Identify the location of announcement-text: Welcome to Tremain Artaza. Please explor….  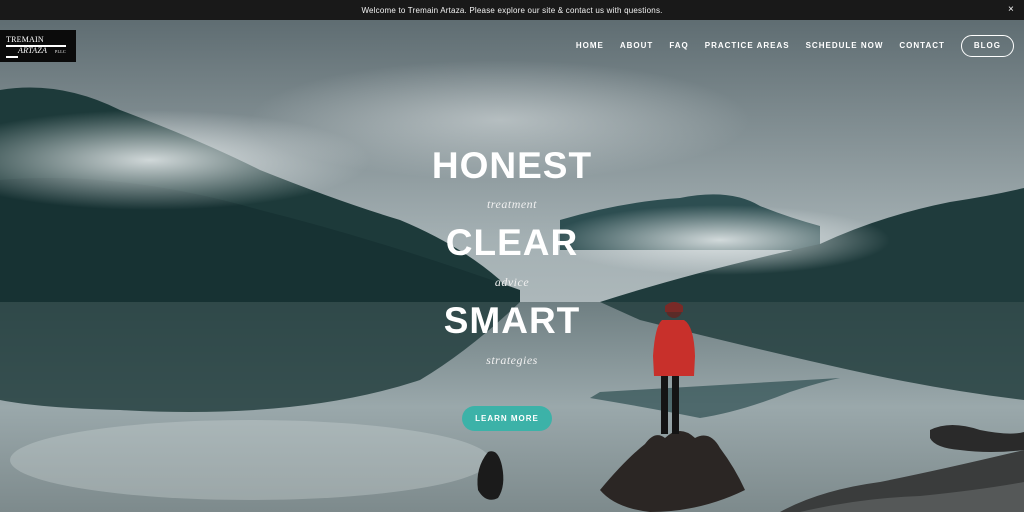
(512, 10).